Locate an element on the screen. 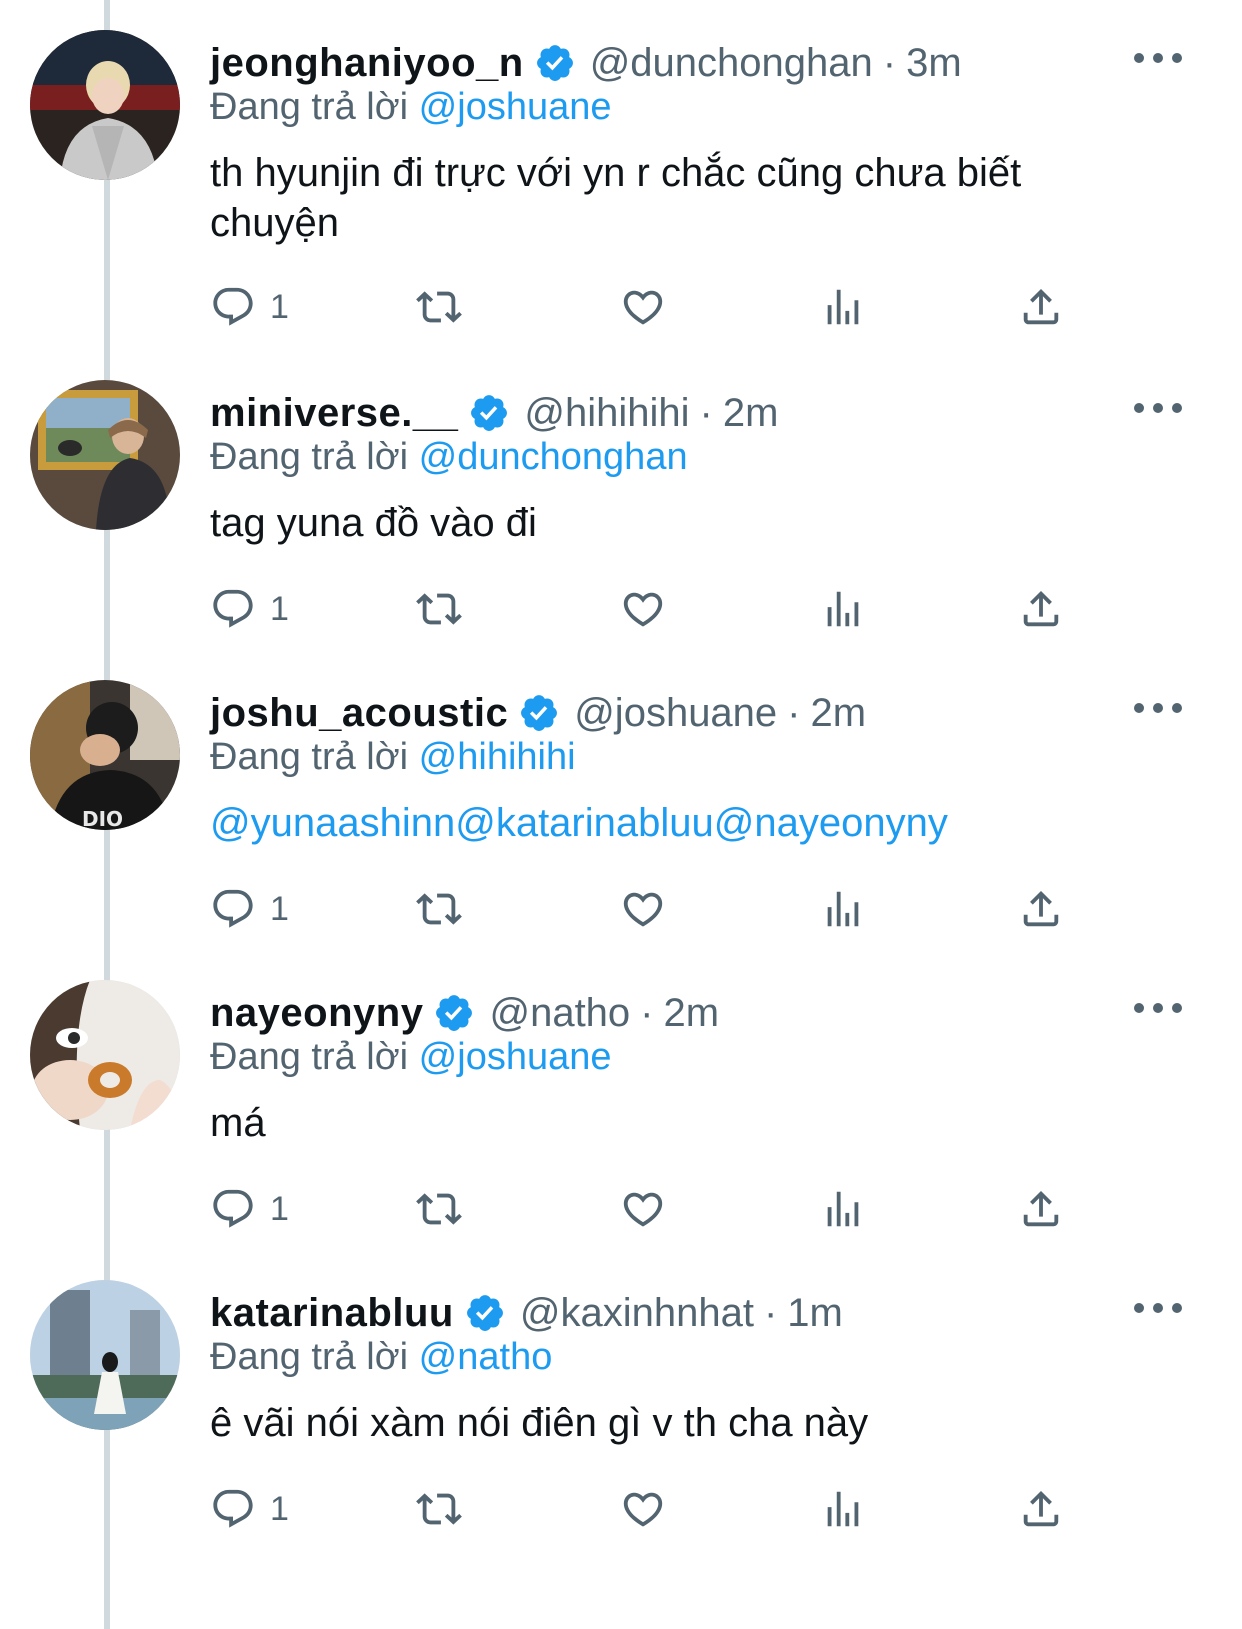 The image size is (1242, 1629). user-handle: @hihihihi is located at coordinates (606, 413).